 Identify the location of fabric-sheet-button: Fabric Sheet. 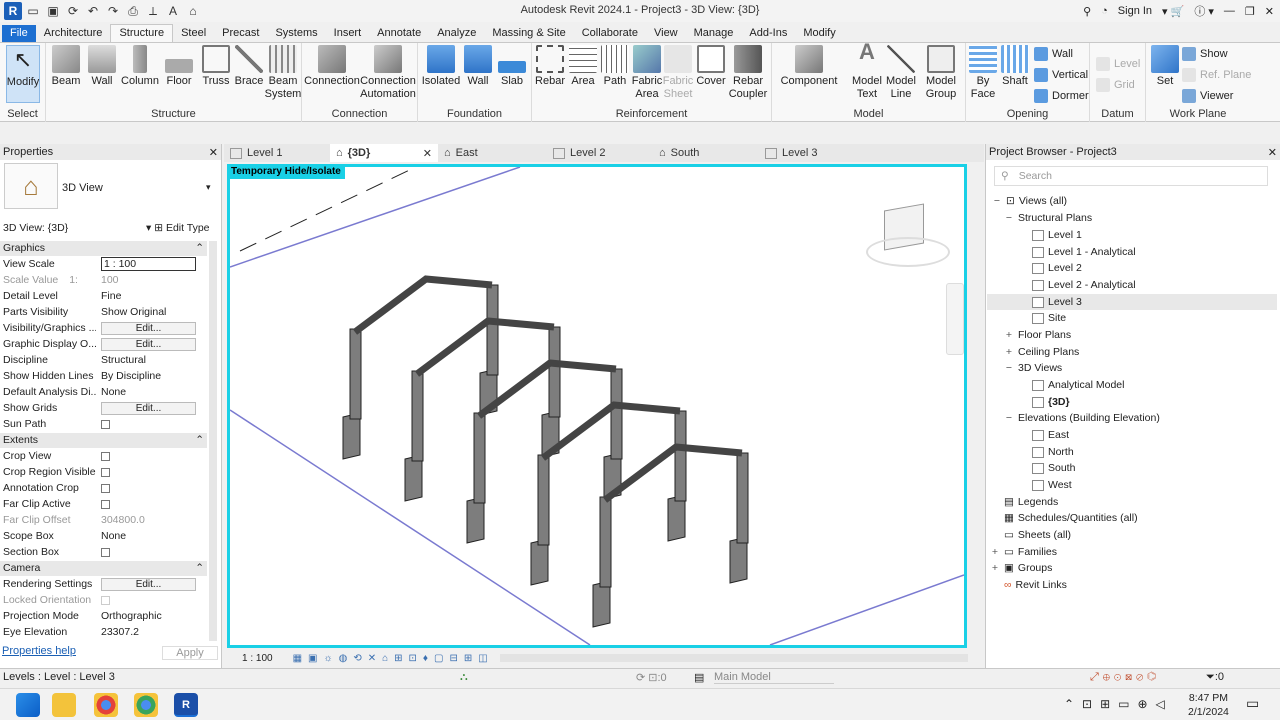
(678, 73).